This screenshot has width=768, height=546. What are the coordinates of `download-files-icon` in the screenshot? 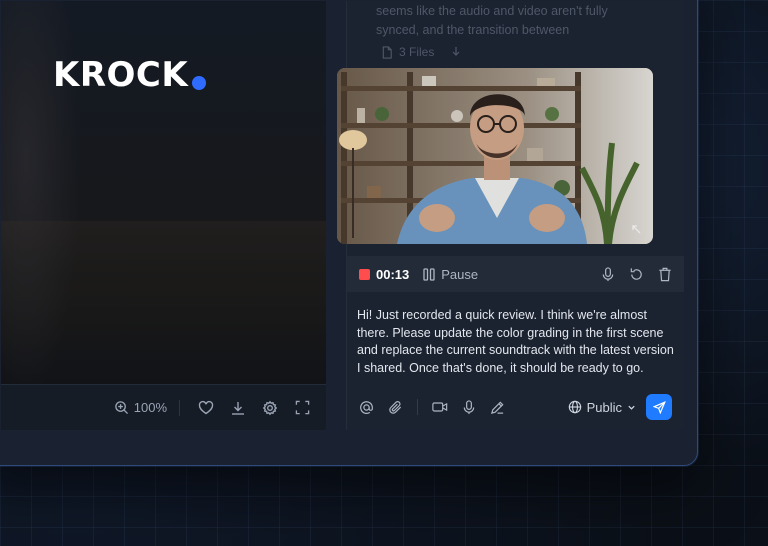 It's located at (456, 52).